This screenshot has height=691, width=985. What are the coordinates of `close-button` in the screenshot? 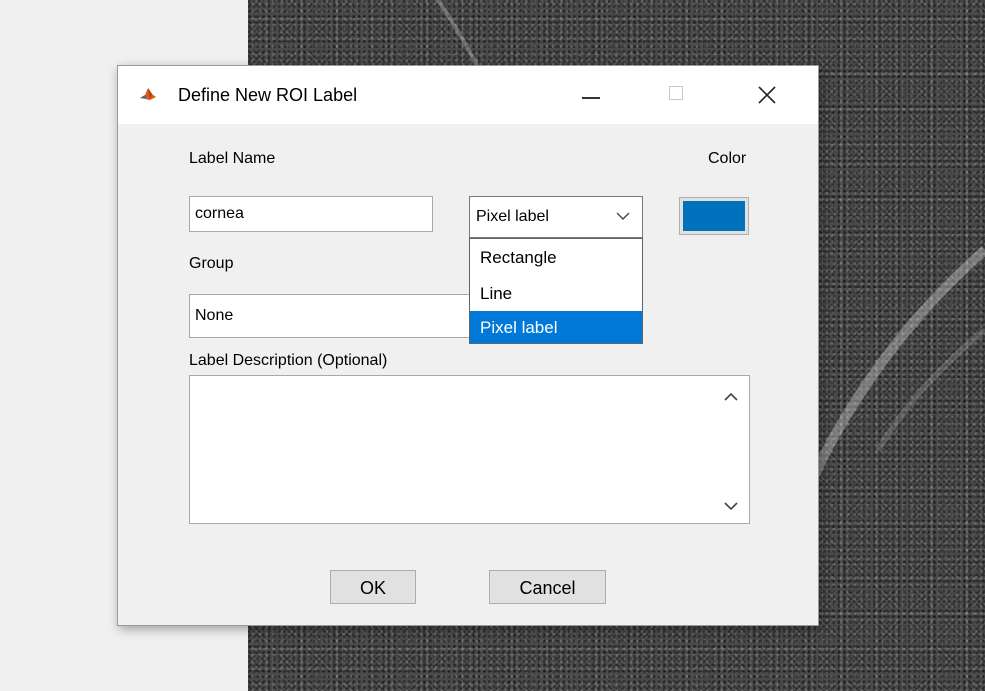 It's located at (767, 95).